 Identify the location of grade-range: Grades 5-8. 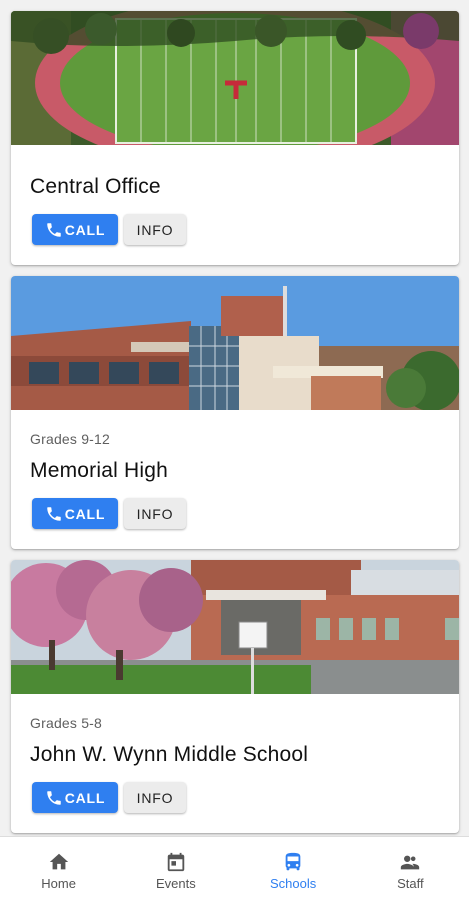
(66, 723).